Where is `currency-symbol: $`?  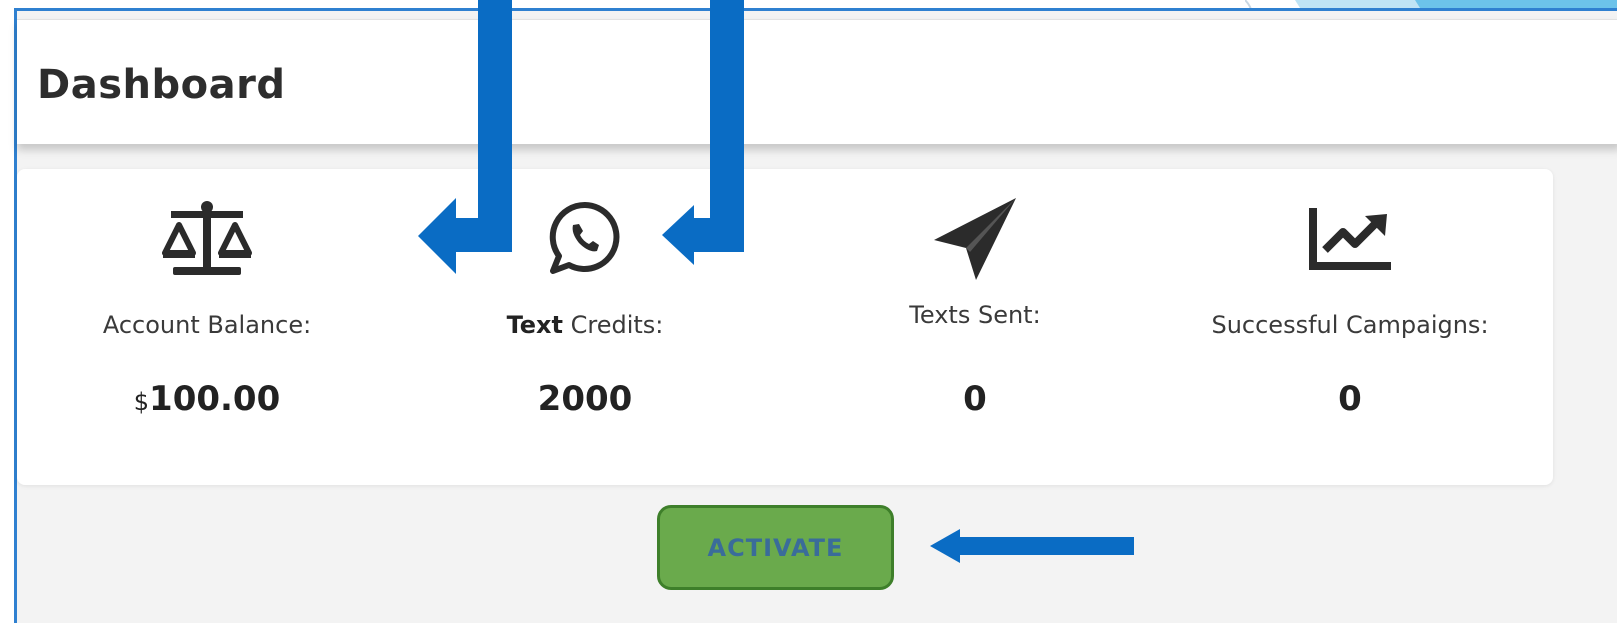 currency-symbol: $ is located at coordinates (141, 402).